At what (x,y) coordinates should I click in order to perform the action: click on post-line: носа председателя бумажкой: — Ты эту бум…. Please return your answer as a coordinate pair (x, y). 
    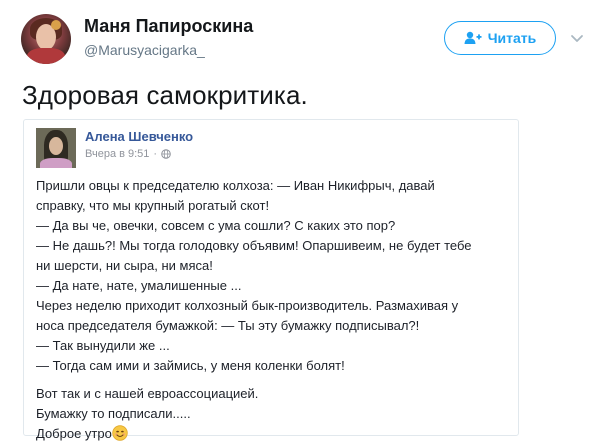
    Looking at the image, I should click on (228, 325).